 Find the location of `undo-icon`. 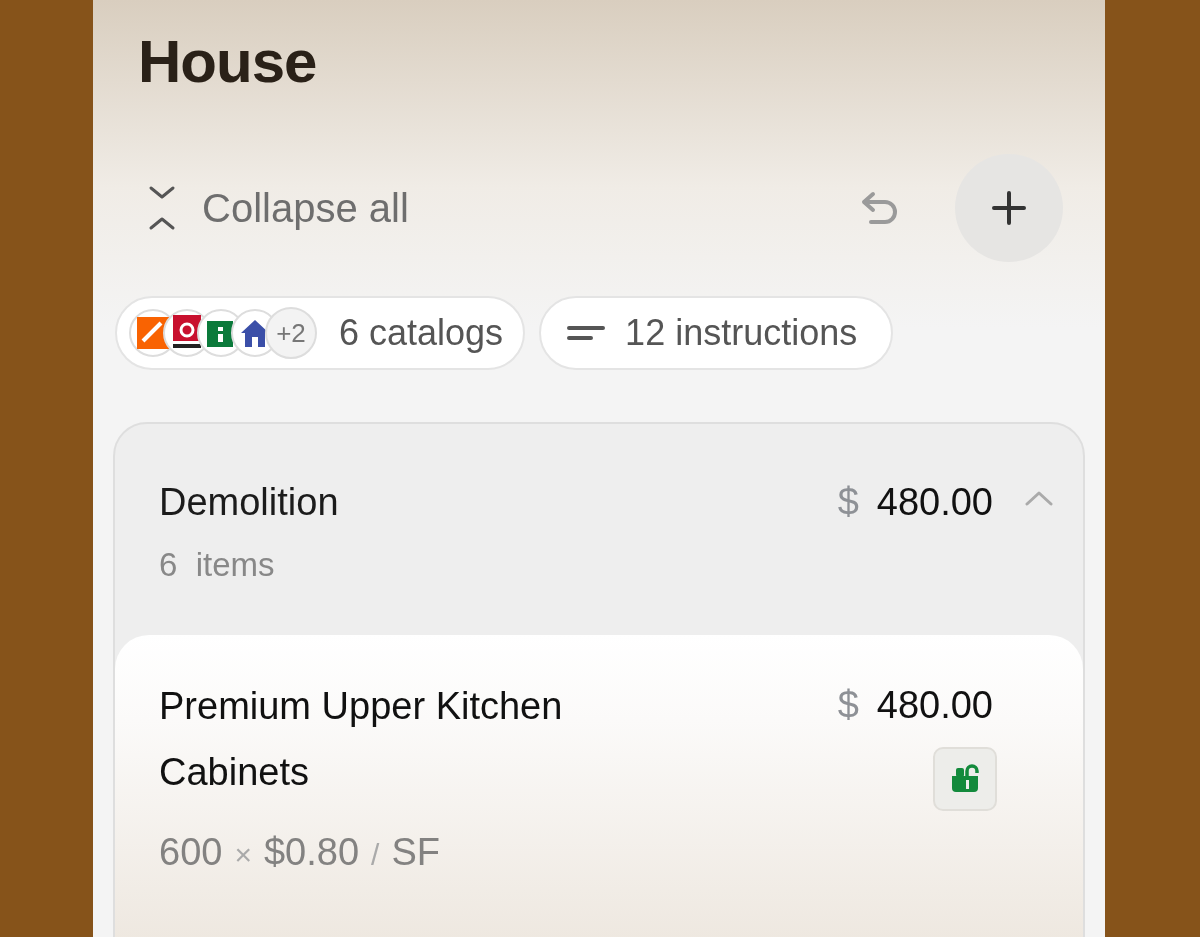

undo-icon is located at coordinates (880, 208).